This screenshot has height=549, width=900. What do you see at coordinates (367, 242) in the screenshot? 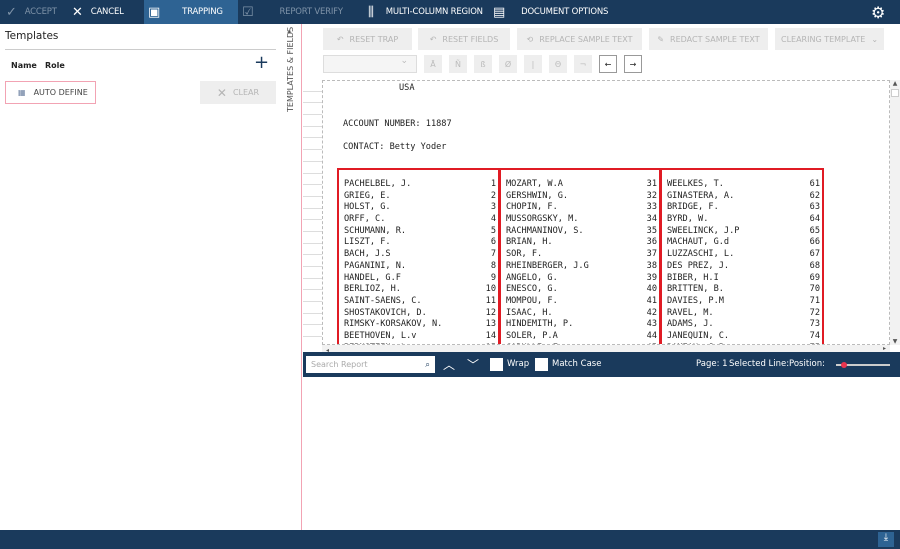
I see `composer-name: LISZT, F.` at bounding box center [367, 242].